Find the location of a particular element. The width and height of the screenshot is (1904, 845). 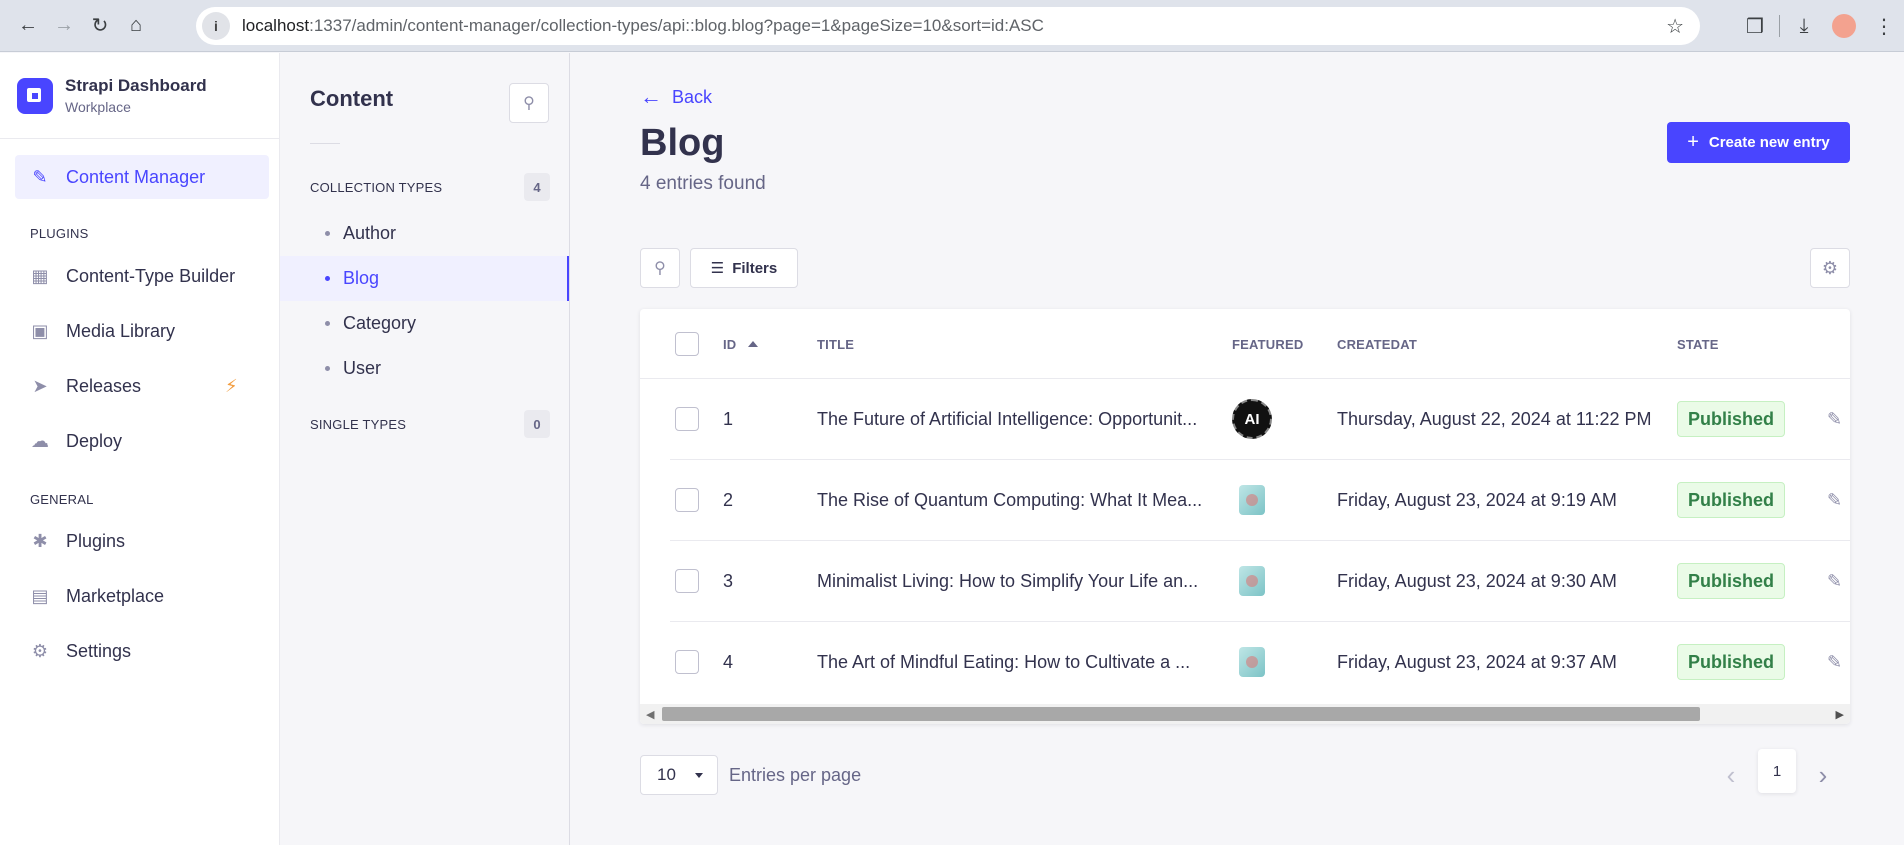

page-size-select: 10 is located at coordinates (679, 775).